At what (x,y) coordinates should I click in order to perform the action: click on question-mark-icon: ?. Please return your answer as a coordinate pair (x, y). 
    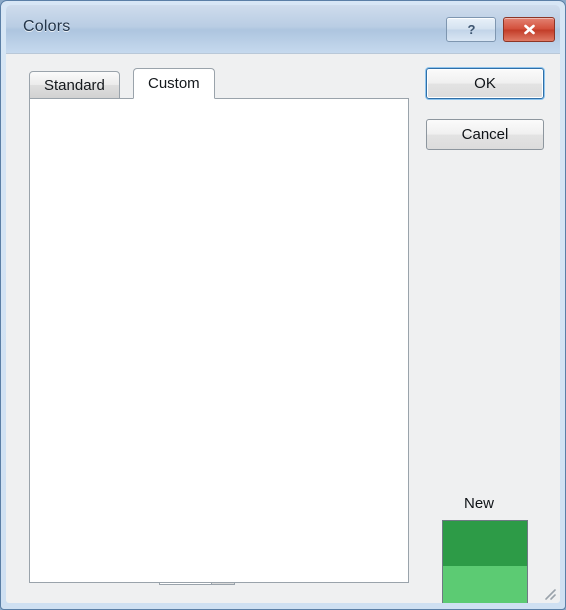
    Looking at the image, I should click on (471, 29).